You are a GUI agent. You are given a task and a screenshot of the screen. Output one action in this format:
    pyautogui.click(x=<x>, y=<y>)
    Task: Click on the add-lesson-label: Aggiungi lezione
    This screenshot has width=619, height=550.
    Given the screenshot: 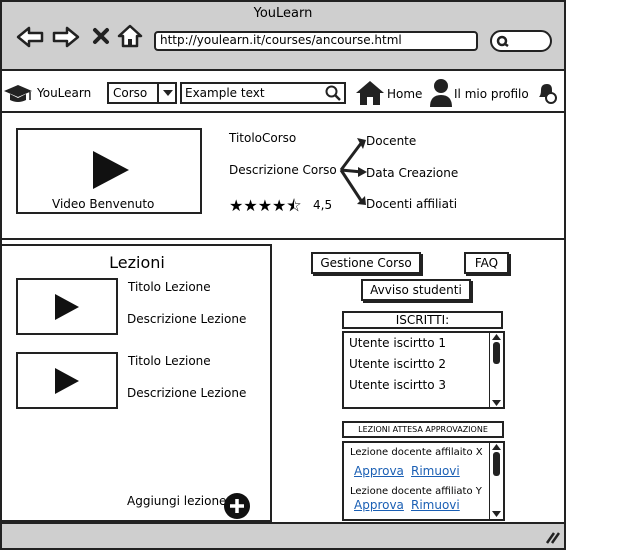 What is the action you would take?
    pyautogui.click(x=176, y=501)
    